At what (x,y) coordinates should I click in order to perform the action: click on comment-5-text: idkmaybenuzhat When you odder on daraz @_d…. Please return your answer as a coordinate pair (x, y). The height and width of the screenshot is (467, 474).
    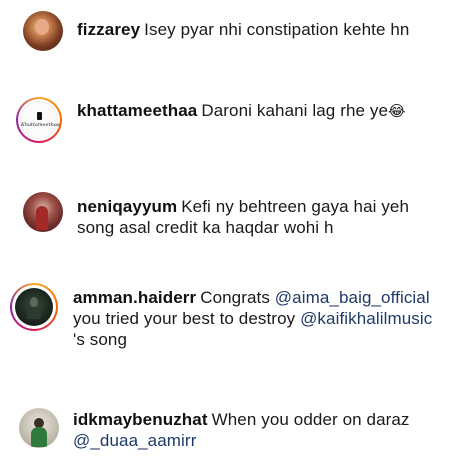
    Looking at the image, I should click on (241, 430).